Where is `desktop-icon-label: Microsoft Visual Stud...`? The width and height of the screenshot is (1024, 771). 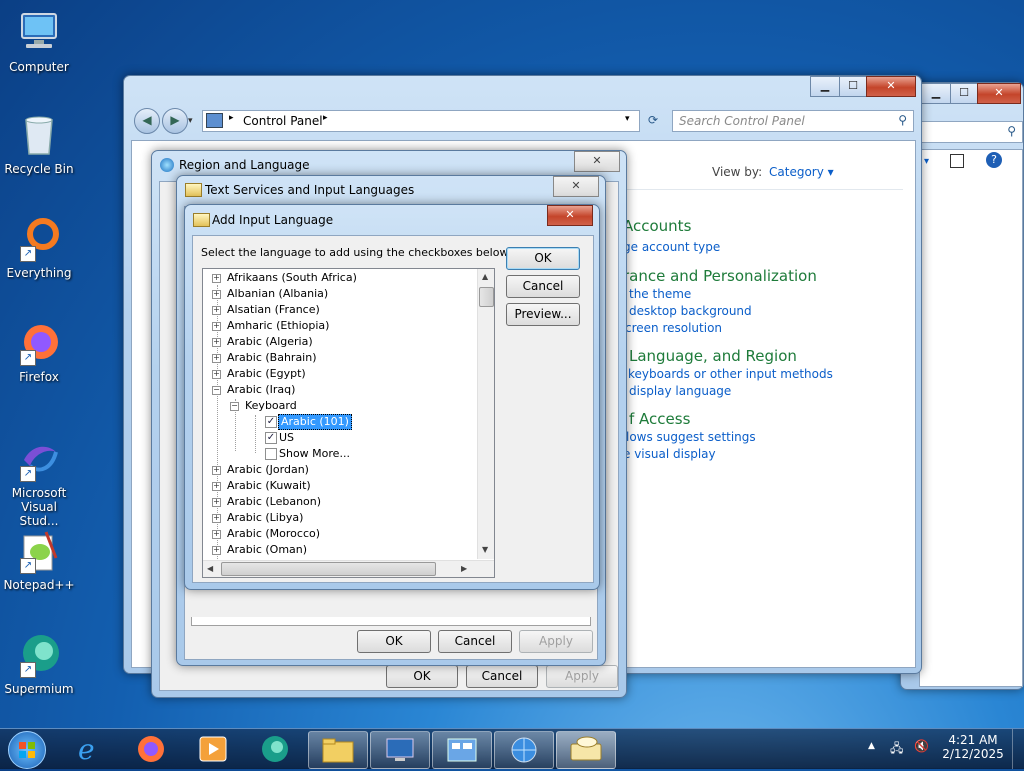
desktop-icon-label: Microsoft Visual Stud... is located at coordinates (39, 507).